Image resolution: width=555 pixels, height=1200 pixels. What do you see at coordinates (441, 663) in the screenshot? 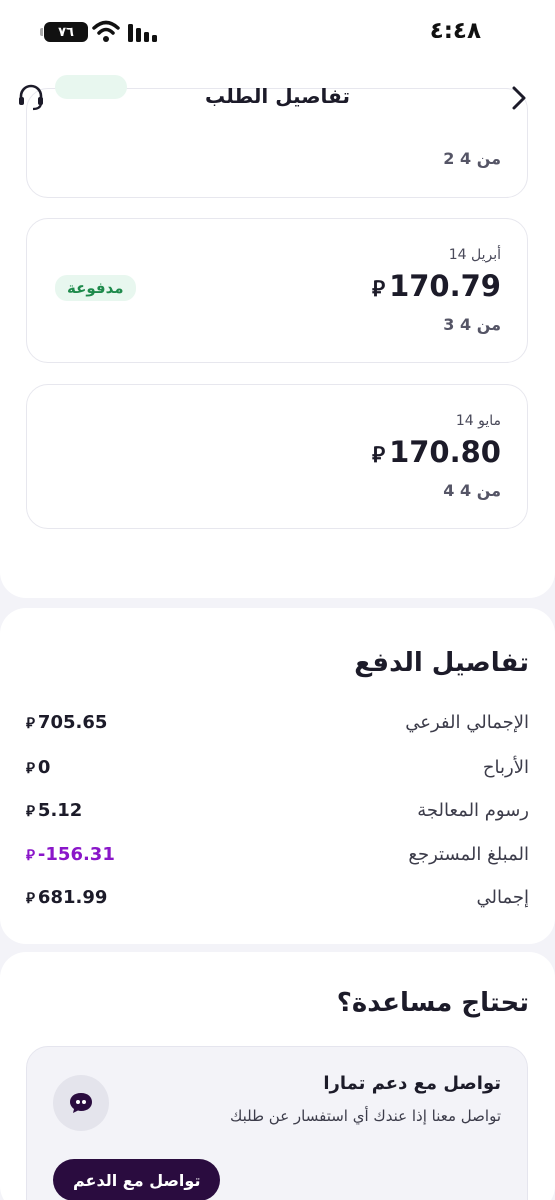
I see `section-title: تفاصيل الدفع` at bounding box center [441, 663].